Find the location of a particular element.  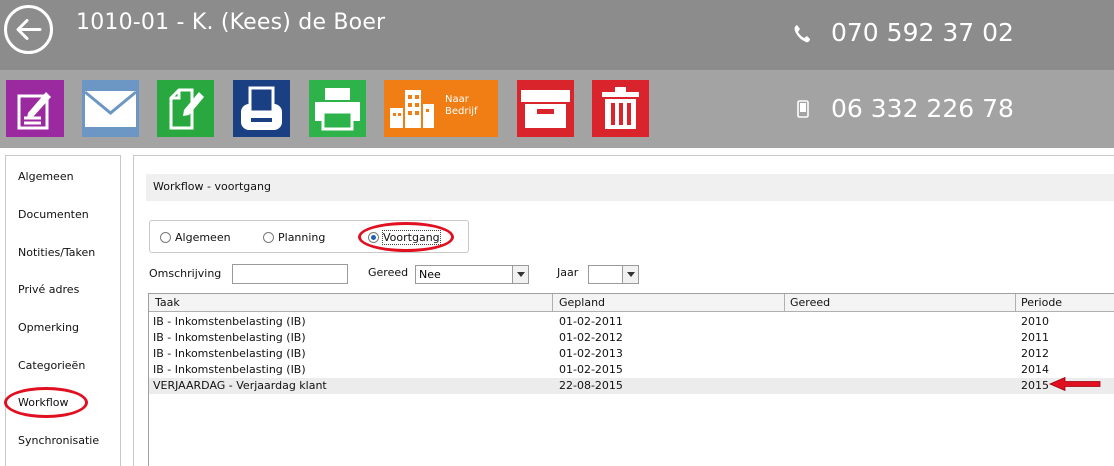

radio-planning-label: Planning is located at coordinates (302, 237).